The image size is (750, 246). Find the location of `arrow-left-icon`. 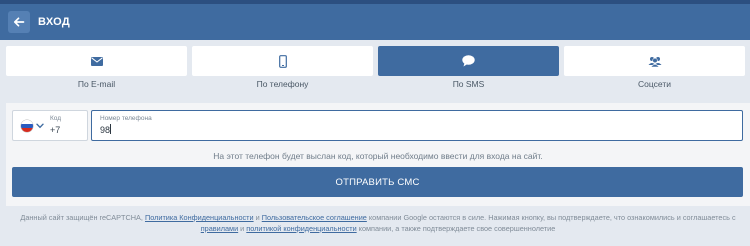

arrow-left-icon is located at coordinates (19, 22).